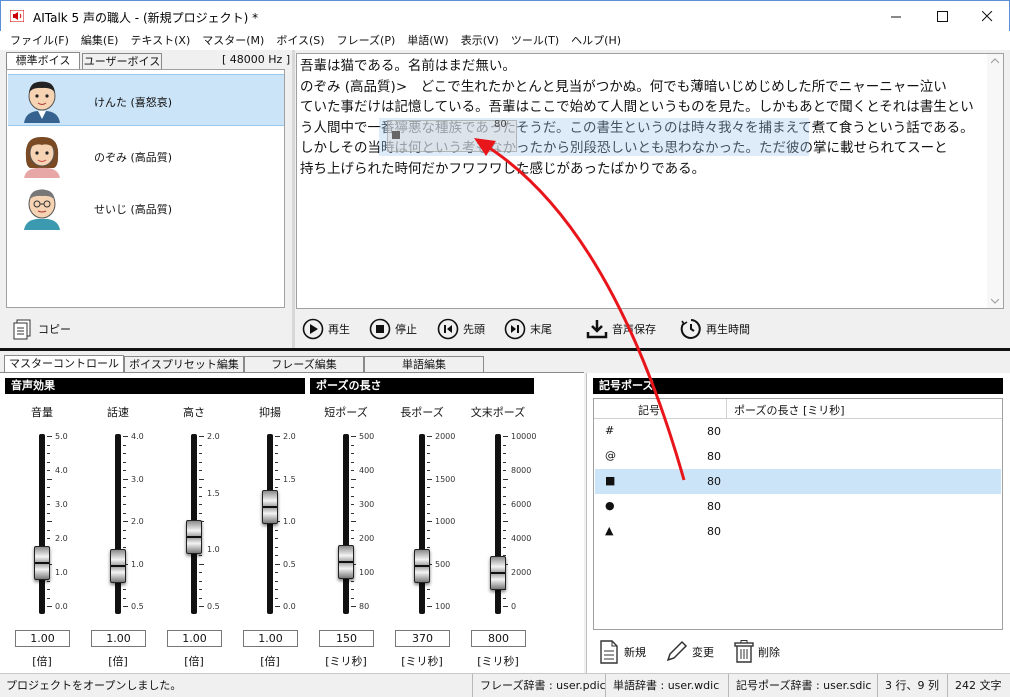 Image resolution: width=1010 pixels, height=697 pixels. I want to click on vertical-splitter, so click(293, 199).